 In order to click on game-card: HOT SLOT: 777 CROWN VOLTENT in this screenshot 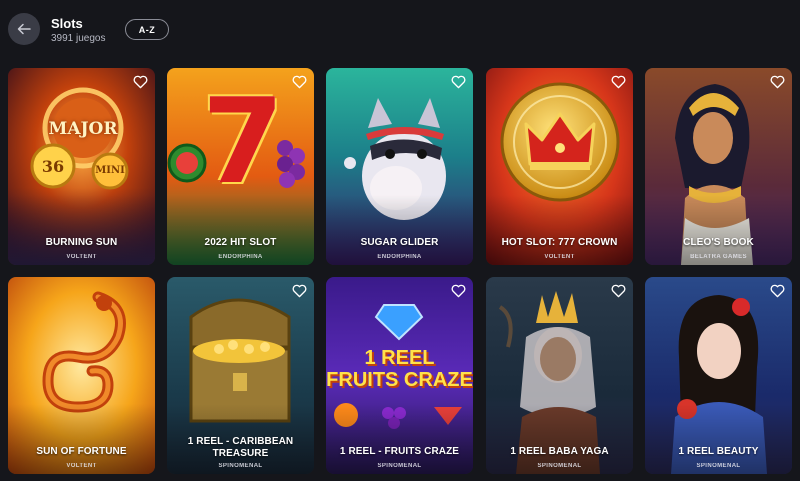, I will do `click(559, 166)`.